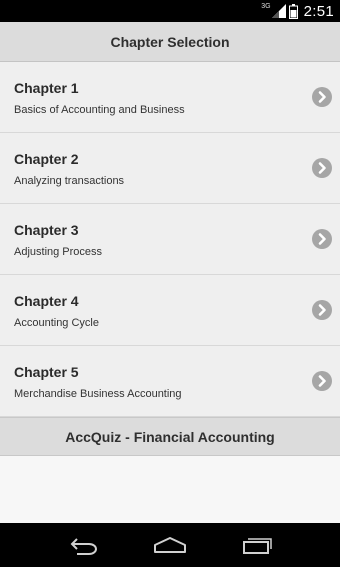  I want to click on back-button, so click(83, 545).